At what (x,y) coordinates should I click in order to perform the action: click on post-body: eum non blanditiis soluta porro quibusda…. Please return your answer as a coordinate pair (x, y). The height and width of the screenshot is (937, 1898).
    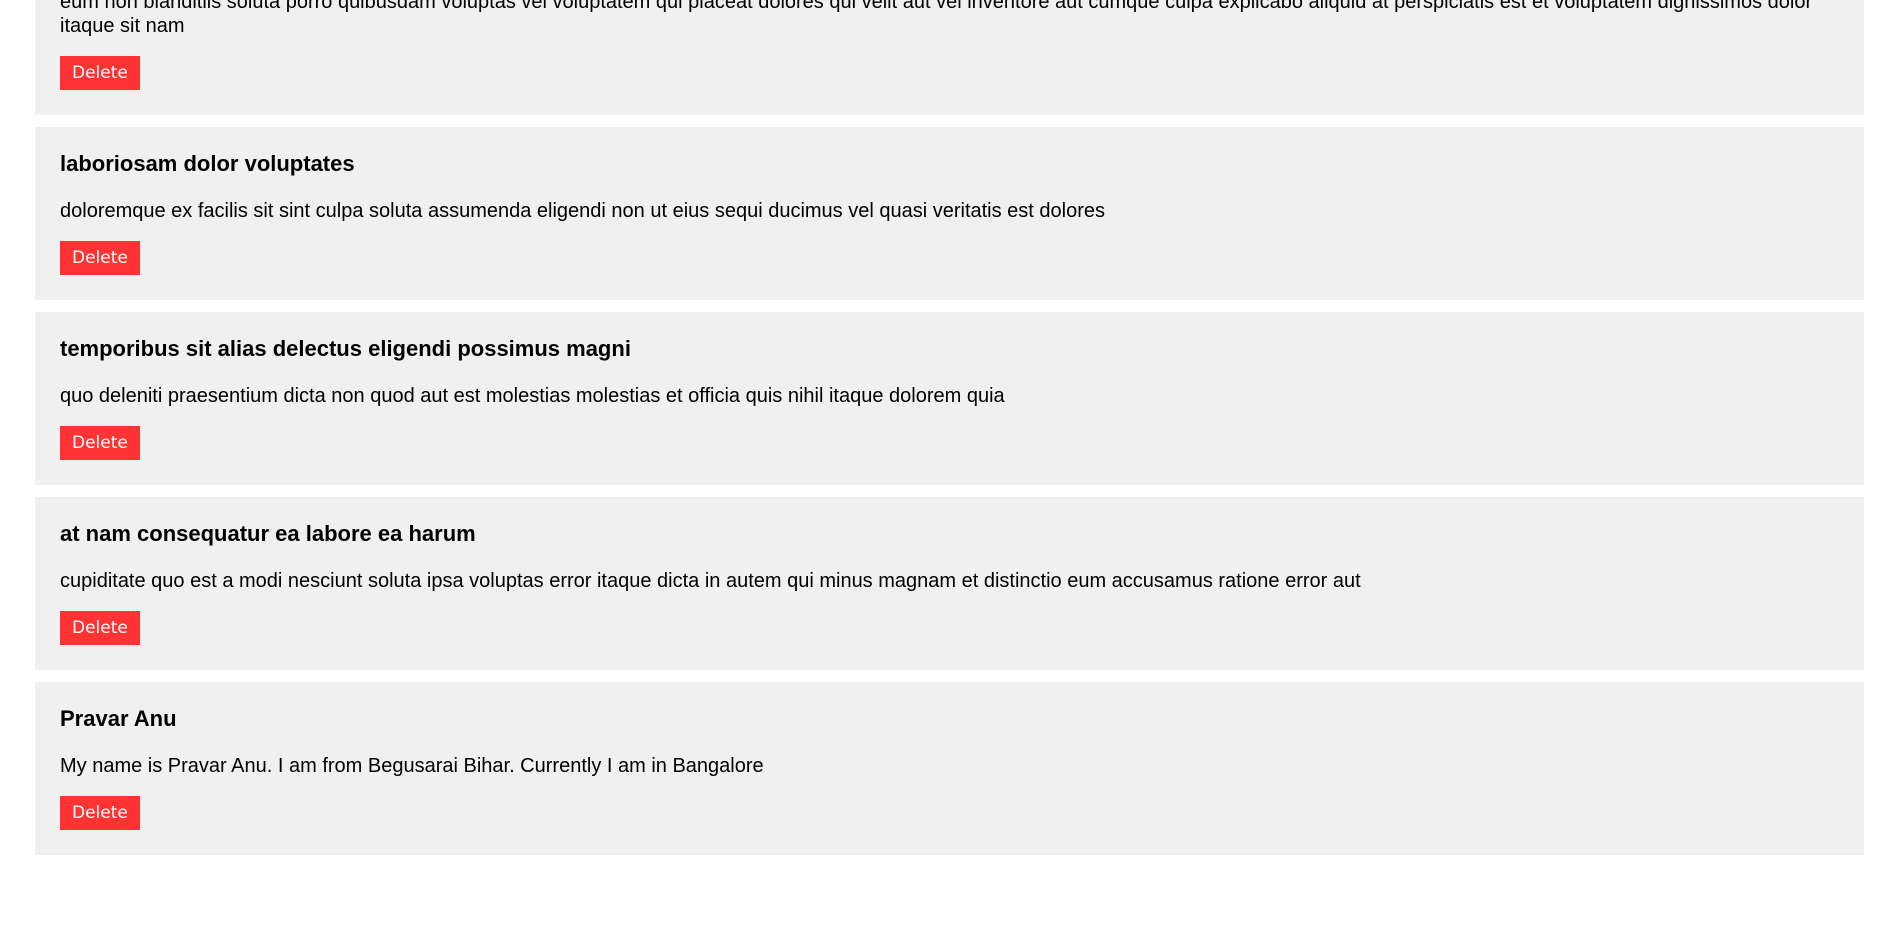
    Looking at the image, I should click on (936, 18).